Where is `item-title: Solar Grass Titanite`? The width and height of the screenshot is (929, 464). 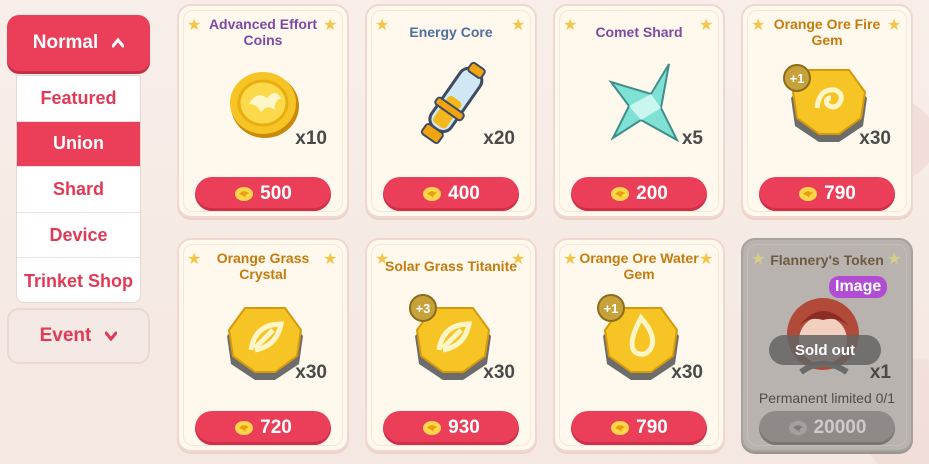
item-title: Solar Grass Titanite is located at coordinates (451, 266).